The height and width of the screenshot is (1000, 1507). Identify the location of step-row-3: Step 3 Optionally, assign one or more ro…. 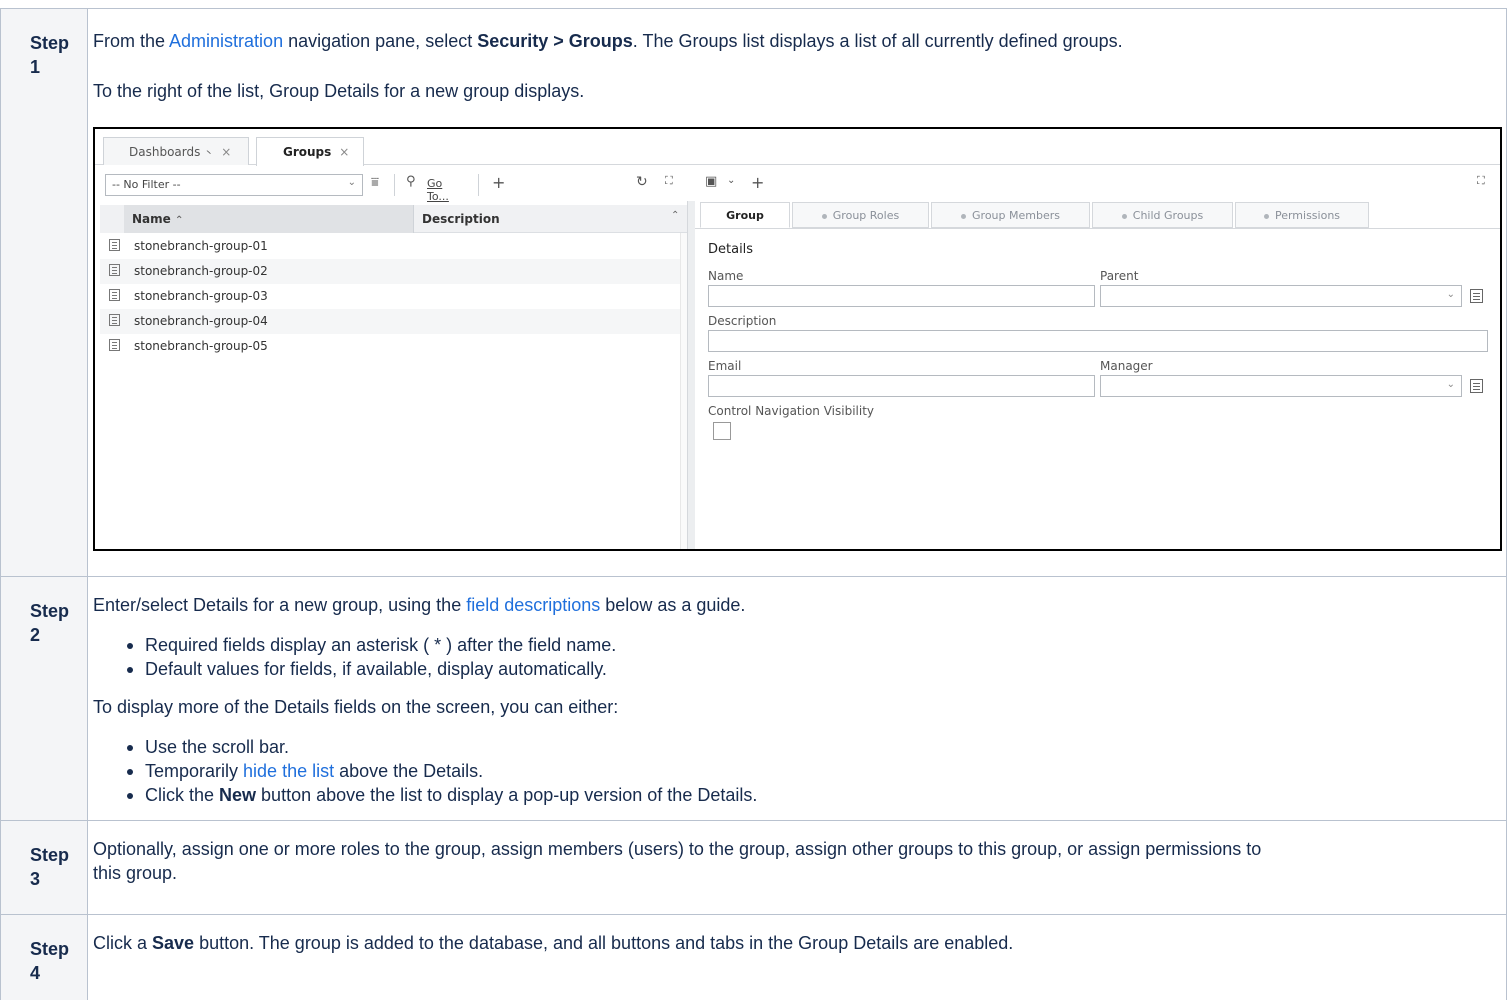
(753, 867).